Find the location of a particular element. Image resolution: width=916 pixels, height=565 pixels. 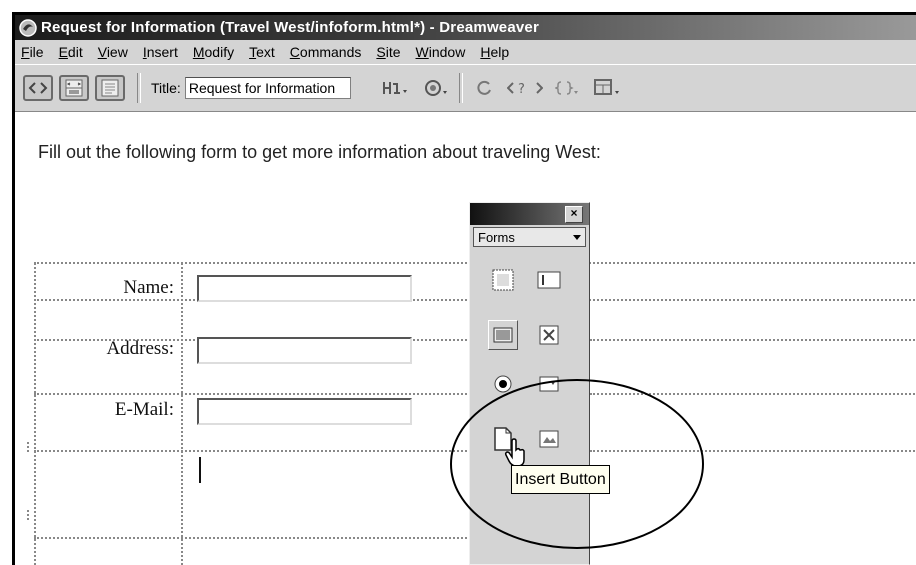

address-label: Address: is located at coordinates (140, 348).